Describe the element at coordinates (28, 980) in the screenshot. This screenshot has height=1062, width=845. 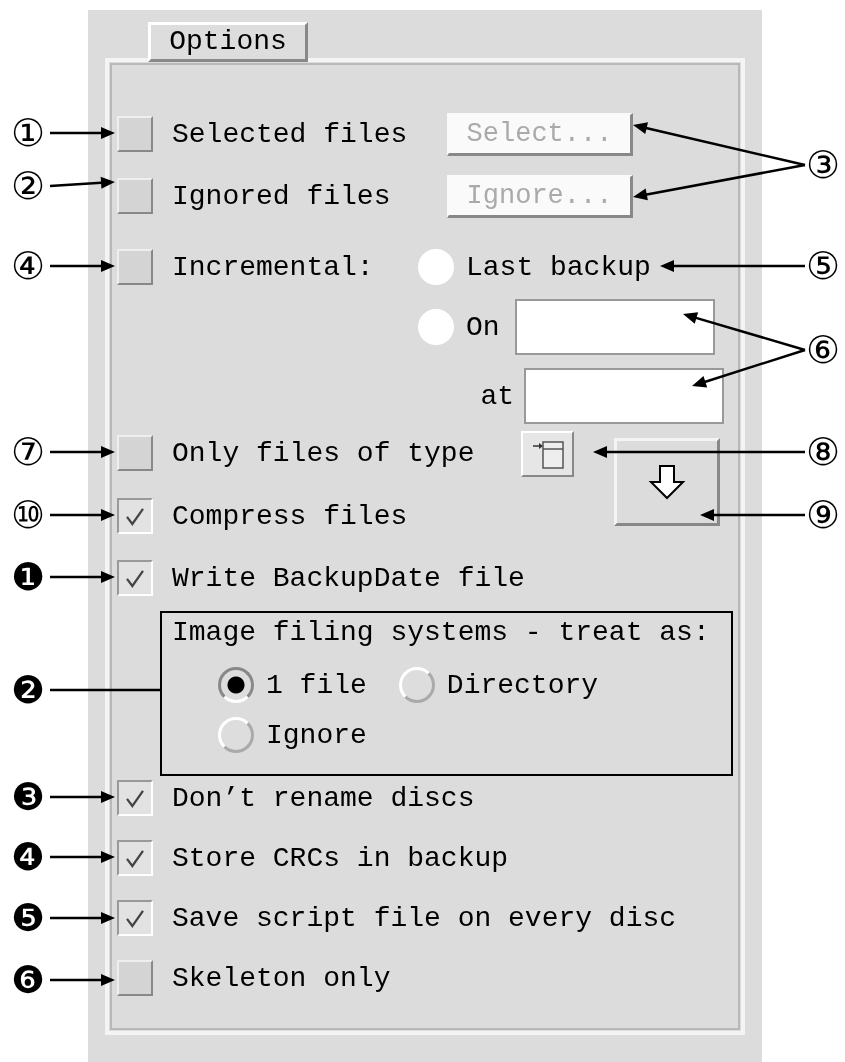
I see `callout-number: ❻` at that location.